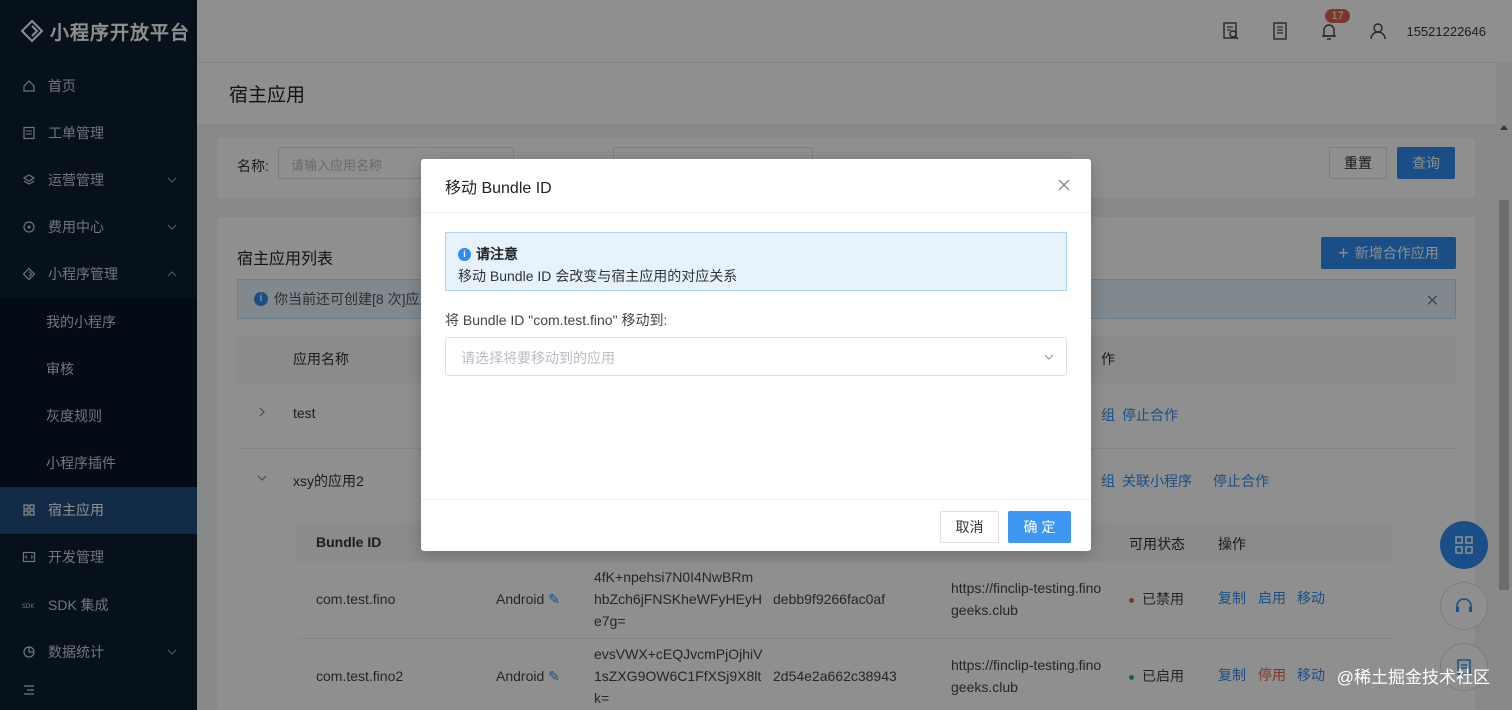 The width and height of the screenshot is (1512, 710). Describe the element at coordinates (598, 276) in the screenshot. I see `alert-description: 移动 Bundle ID 会改变与宿主应用的对应关系` at that location.